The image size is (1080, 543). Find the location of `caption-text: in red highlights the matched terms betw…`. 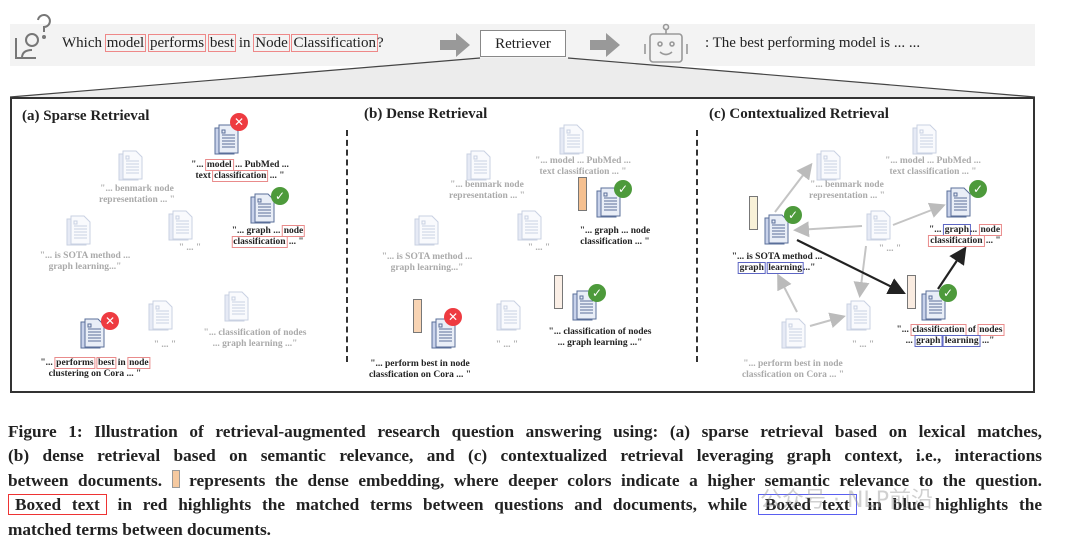

caption-text: in red highlights the matched terms betw… is located at coordinates (432, 505).